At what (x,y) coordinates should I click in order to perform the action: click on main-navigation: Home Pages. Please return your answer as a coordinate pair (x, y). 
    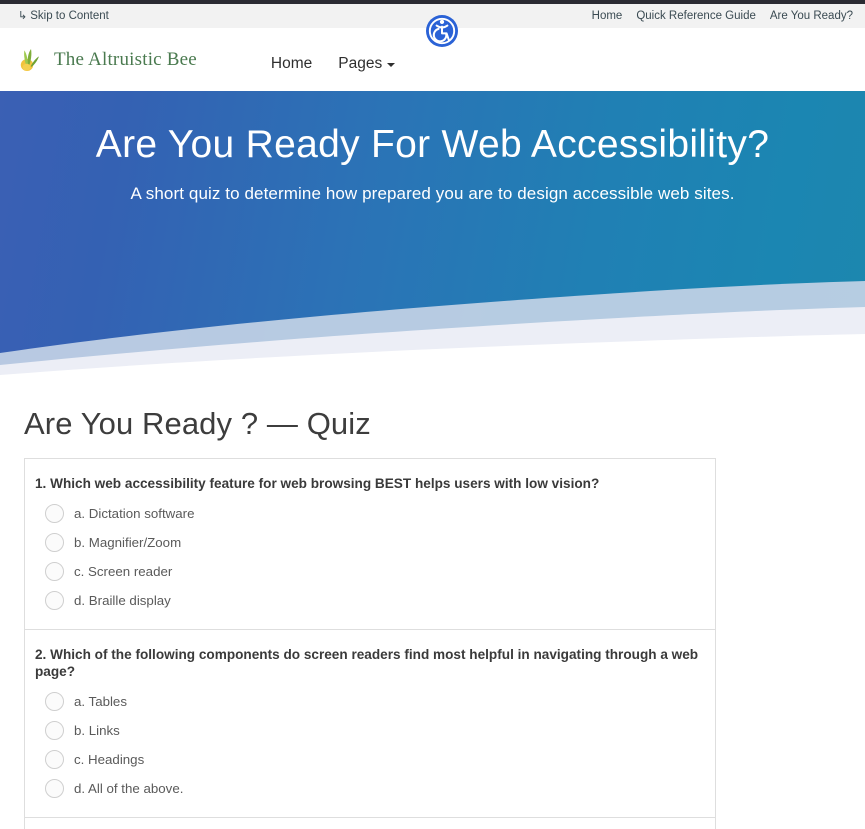
    Looking at the image, I should click on (333, 60).